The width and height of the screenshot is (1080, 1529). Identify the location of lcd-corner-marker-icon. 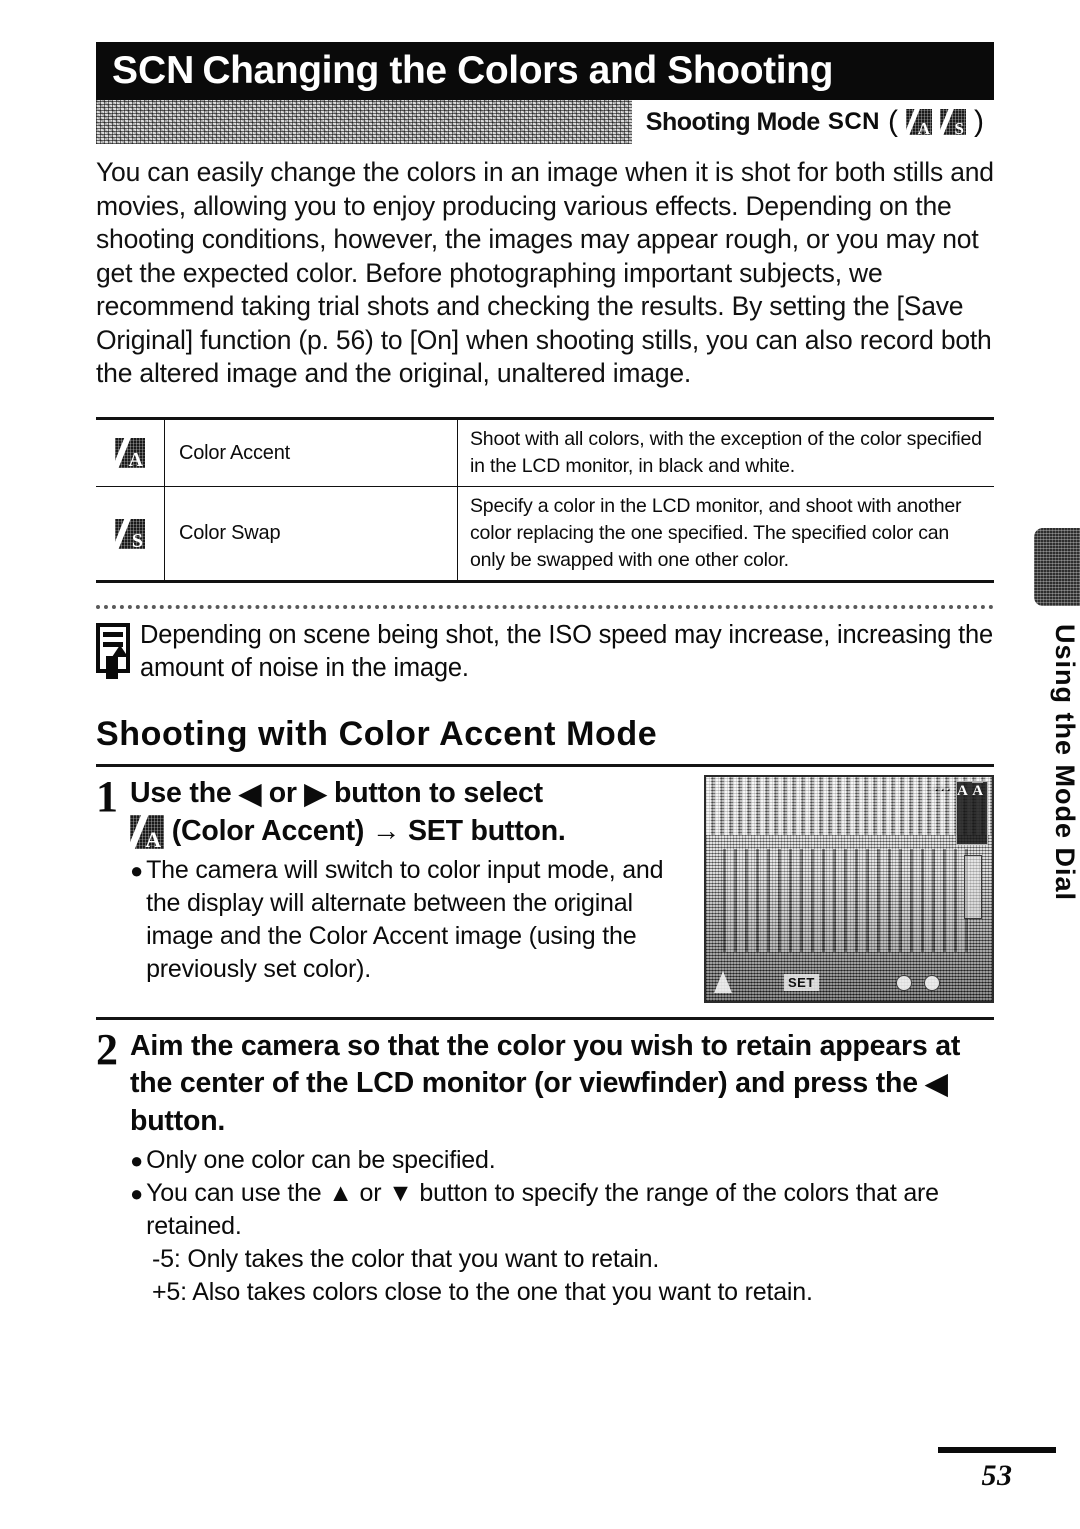
(723, 982).